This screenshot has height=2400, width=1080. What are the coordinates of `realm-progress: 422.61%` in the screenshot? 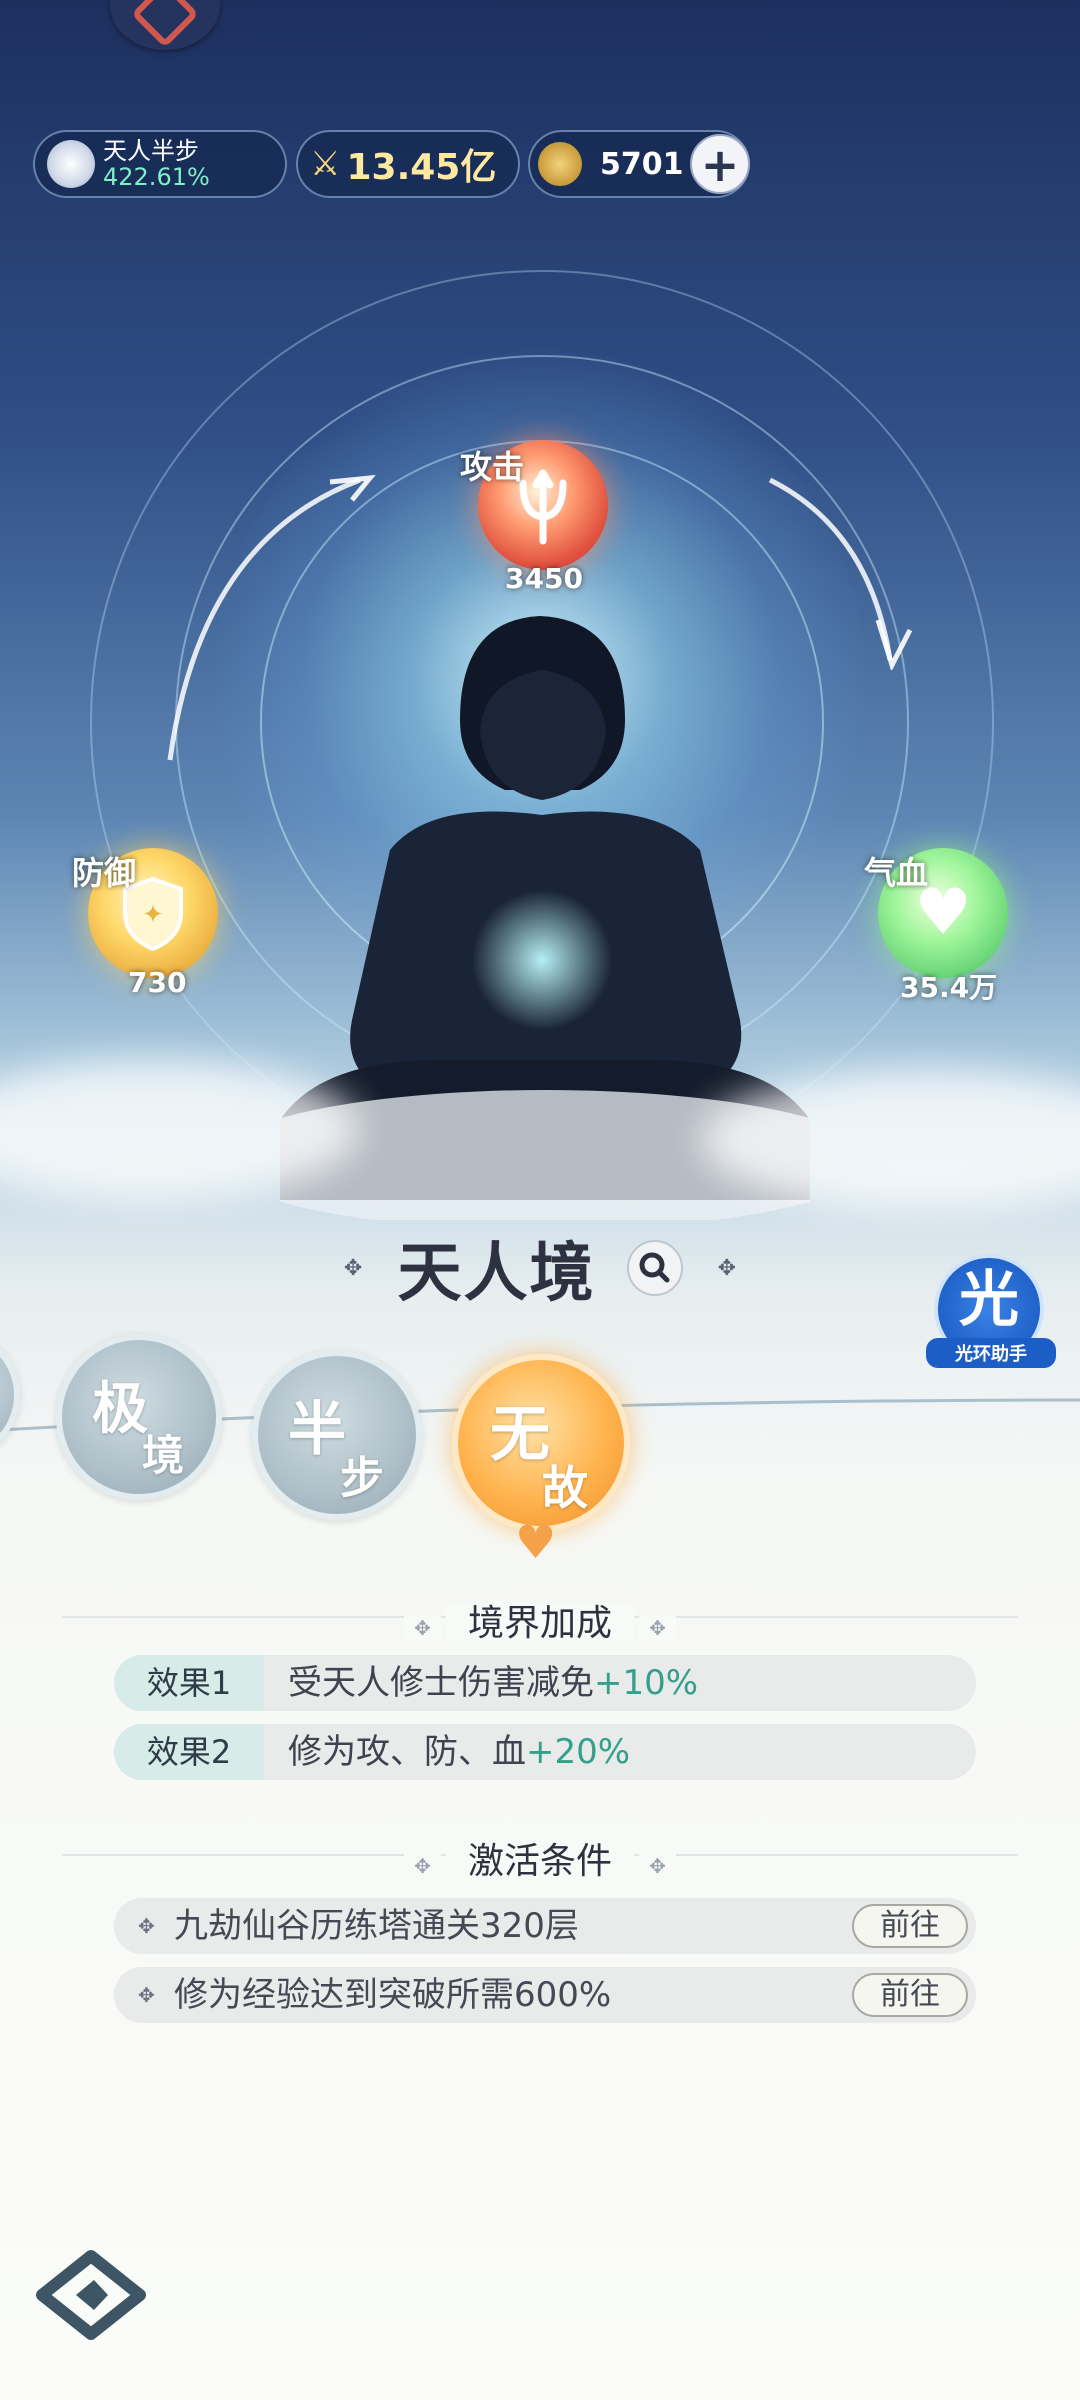 It's located at (156, 177).